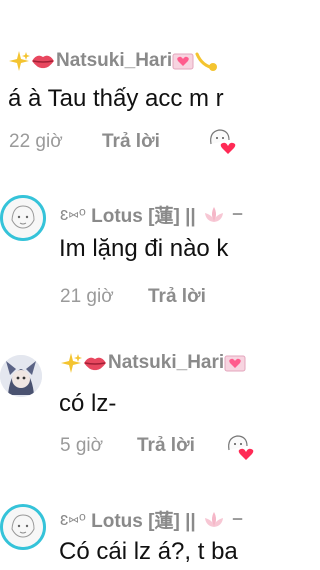  What do you see at coordinates (148, 551) in the screenshot?
I see `comment-text: Có cái lz á?, t ba` at bounding box center [148, 551].